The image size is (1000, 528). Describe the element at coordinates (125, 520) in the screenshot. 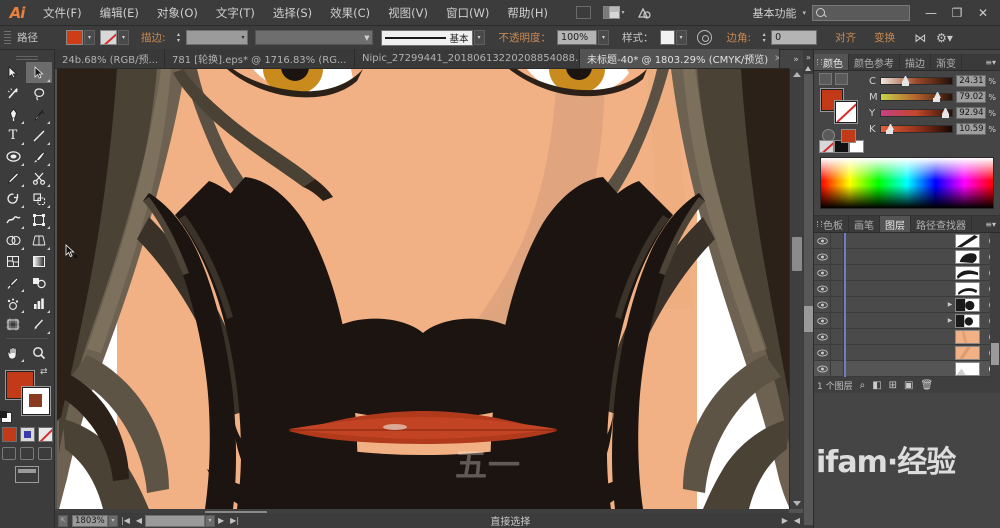

I see `artboard-first-icon: |◀` at that location.